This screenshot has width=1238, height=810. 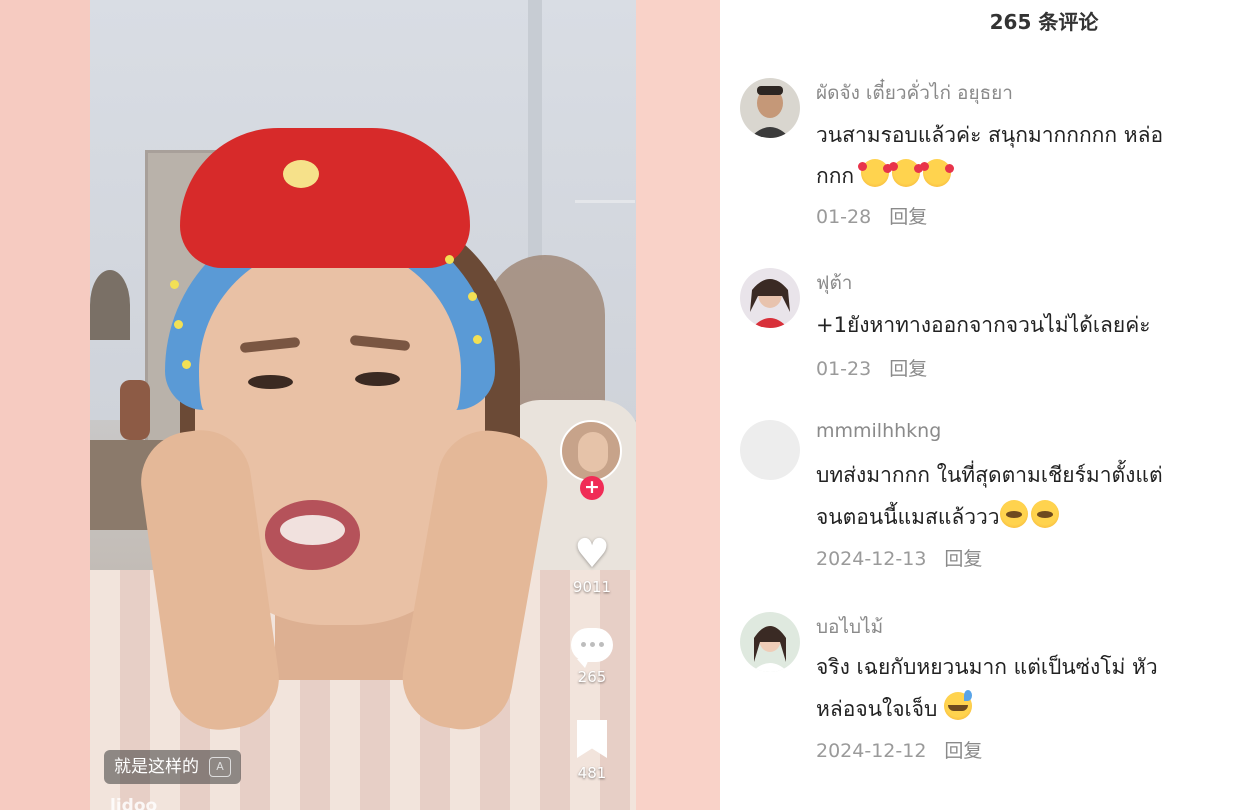 What do you see at coordinates (939, 517) in the screenshot?
I see `comment-text-line-2: จนตอนนี้แมสแล้ววว` at bounding box center [939, 517].